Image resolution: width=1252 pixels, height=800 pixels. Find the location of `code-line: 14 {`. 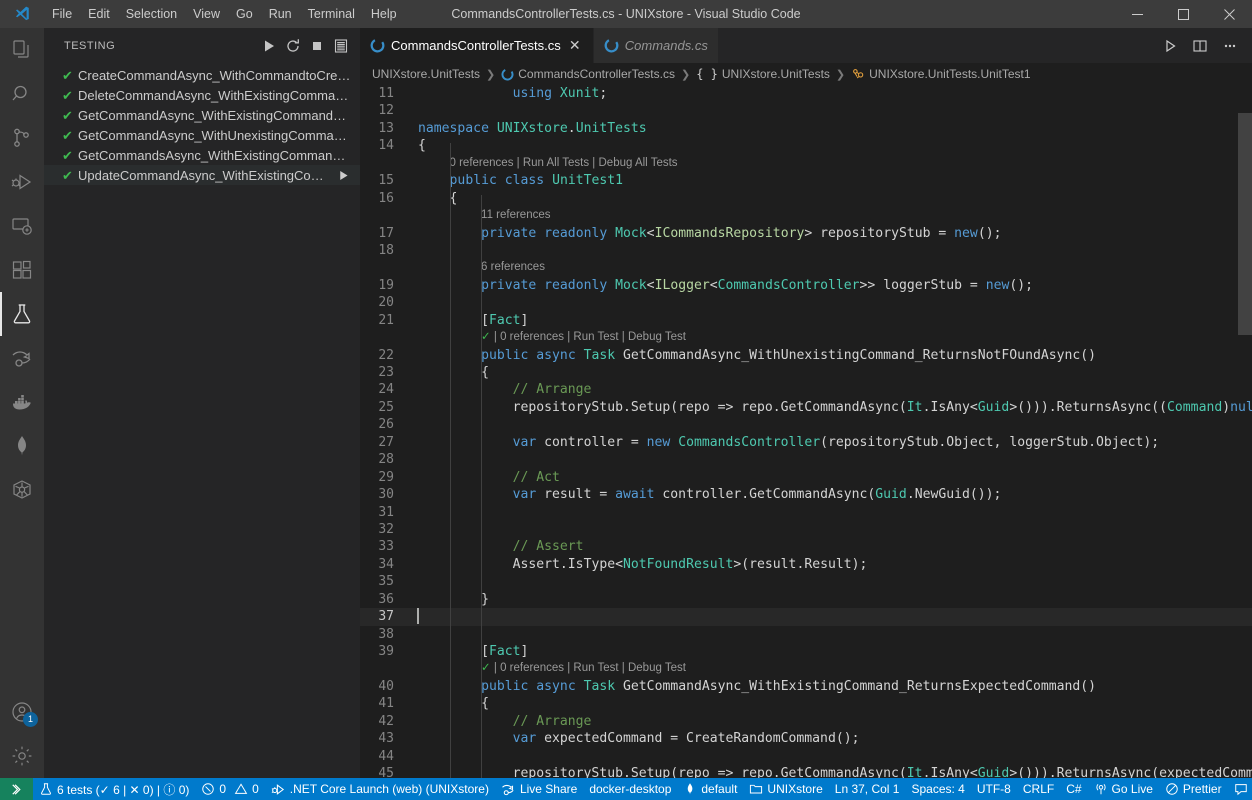

code-line: 14 { is located at coordinates (806, 145).